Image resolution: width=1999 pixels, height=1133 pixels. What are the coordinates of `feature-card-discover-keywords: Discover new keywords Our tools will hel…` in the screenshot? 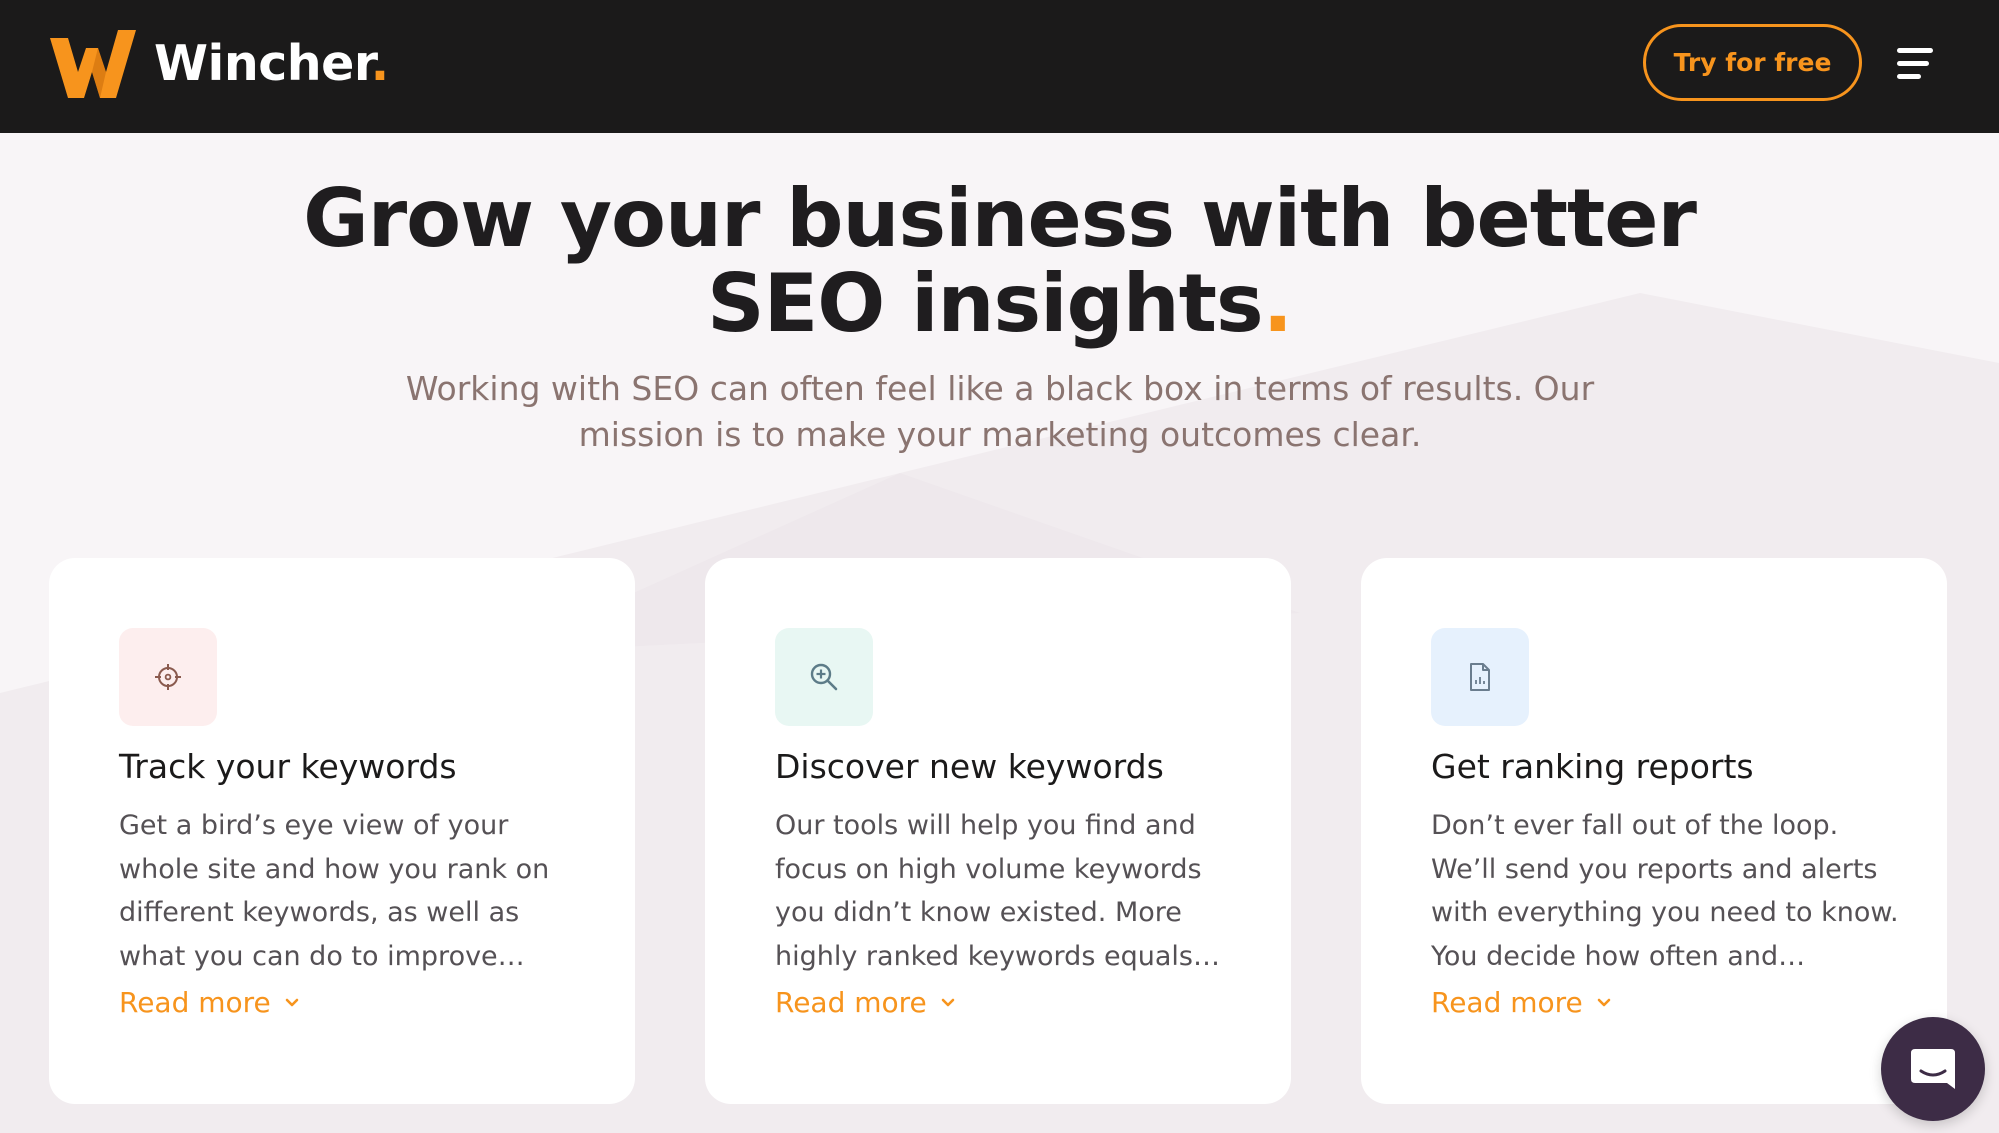 It's located at (998, 831).